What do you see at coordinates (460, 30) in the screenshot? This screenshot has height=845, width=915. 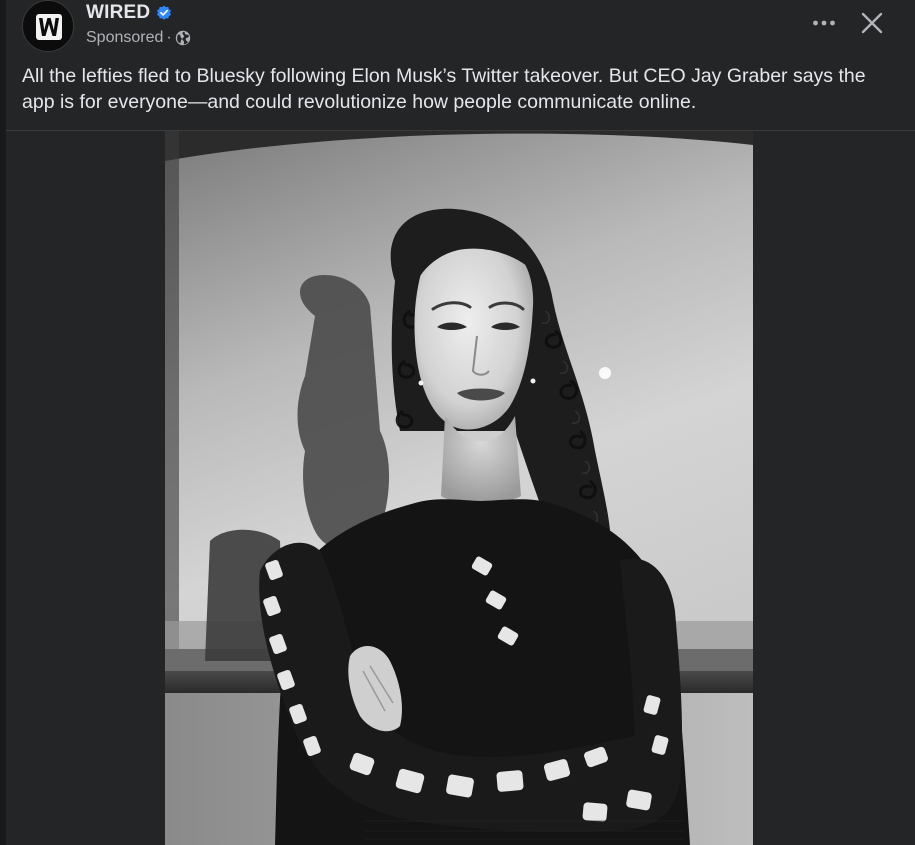 I see `post-header: WIRED Sponsored ·` at bounding box center [460, 30].